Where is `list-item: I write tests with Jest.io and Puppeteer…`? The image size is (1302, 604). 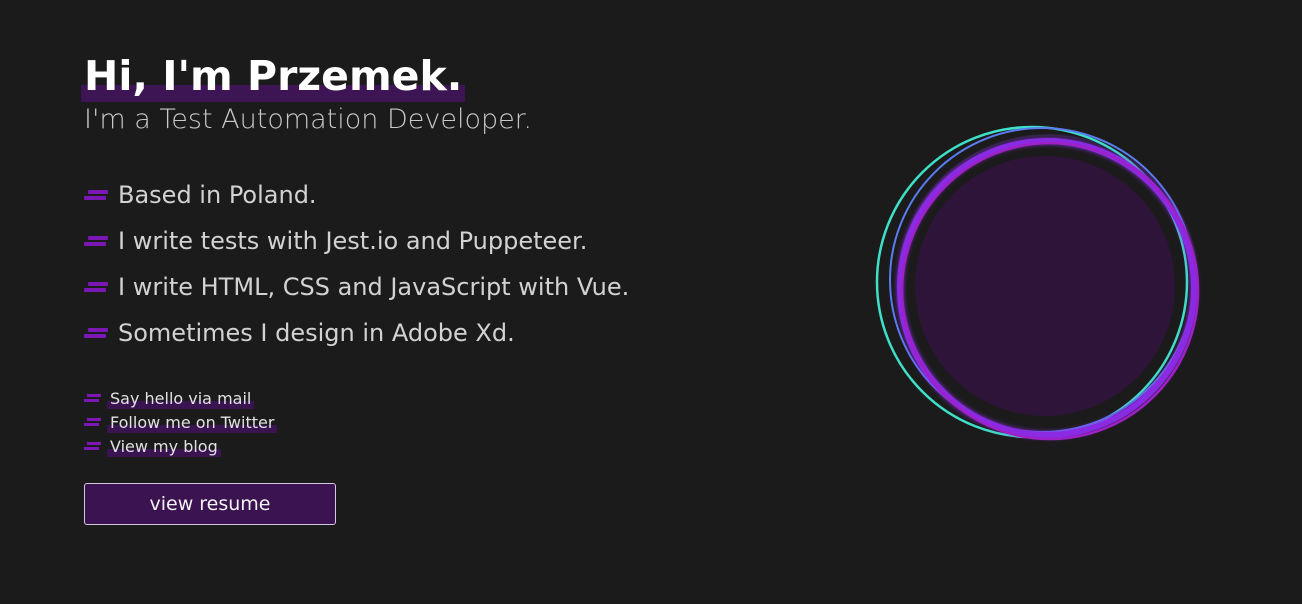
list-item: I write tests with Jest.io and Puppeteer… is located at coordinates (434, 241).